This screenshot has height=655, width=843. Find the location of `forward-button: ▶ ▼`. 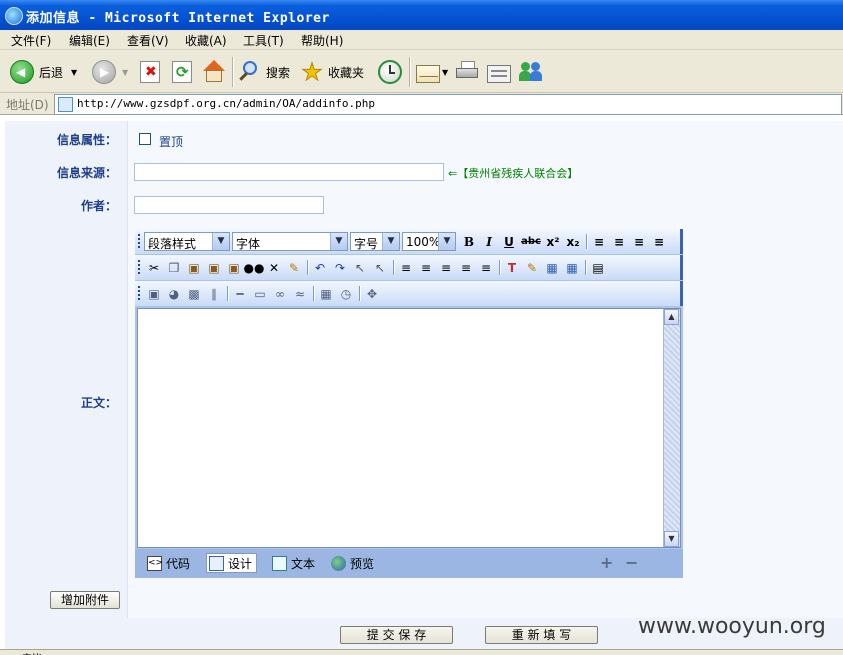

forward-button: ▶ ▼ is located at coordinates (110, 72).